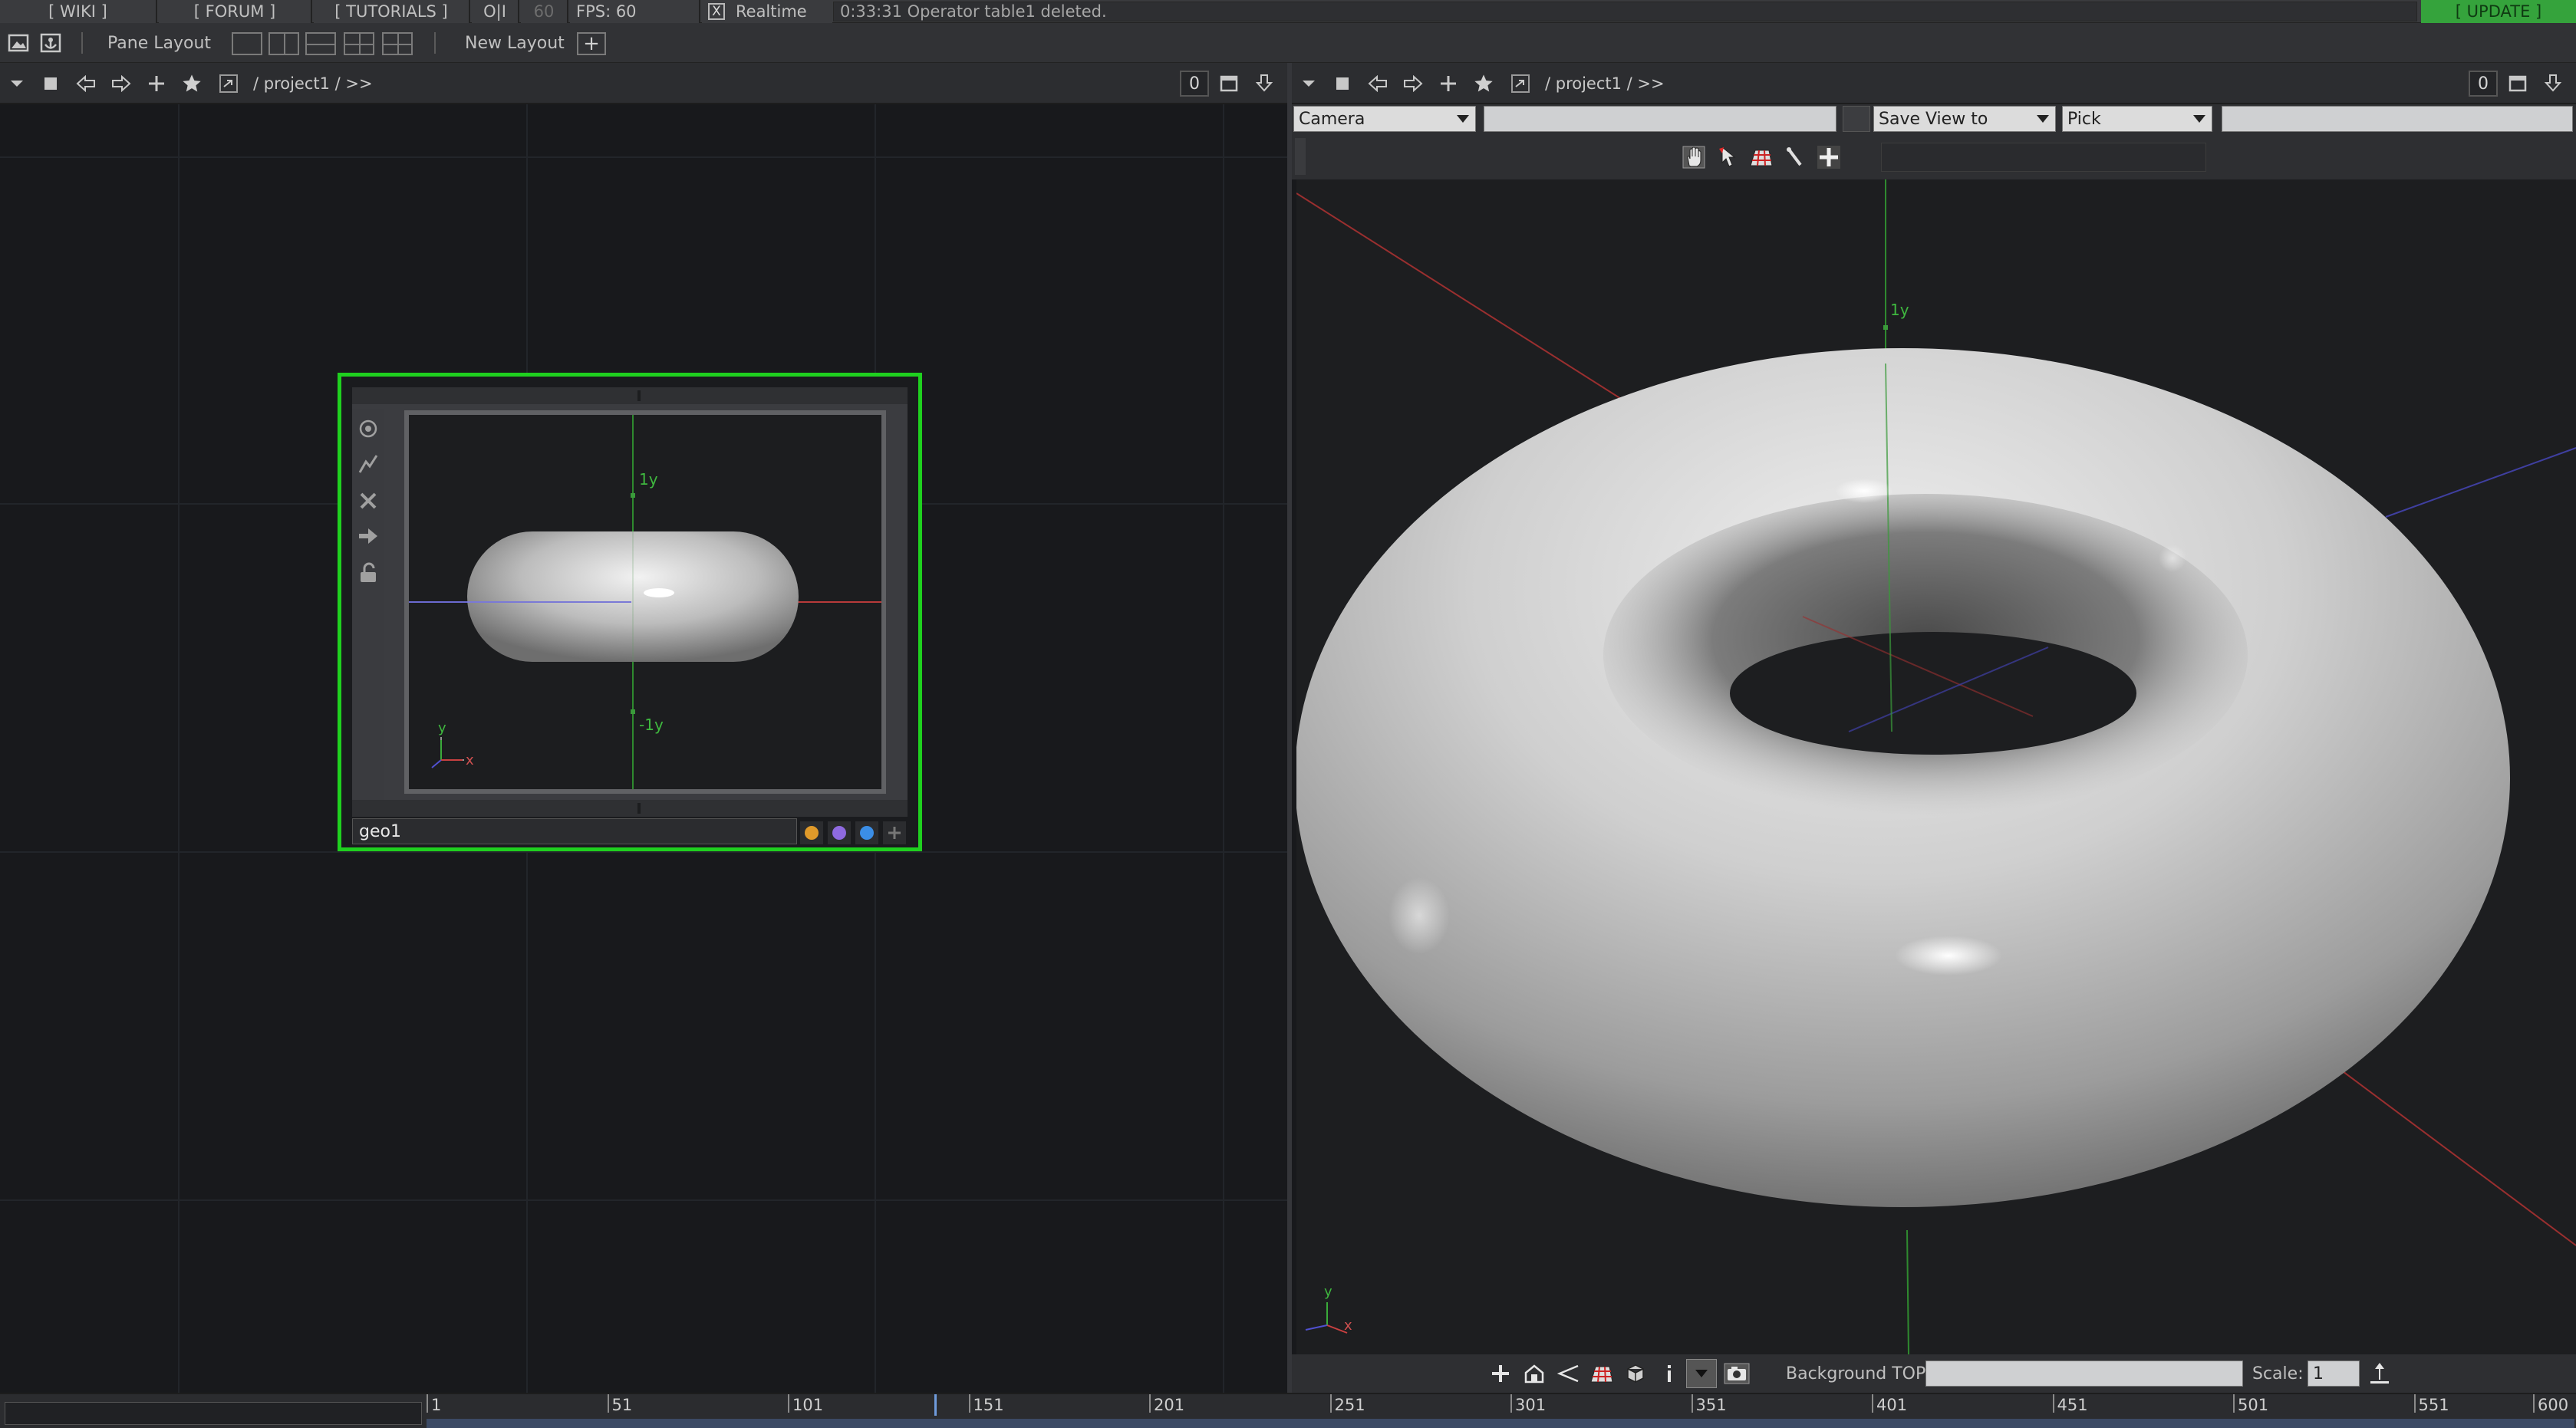 The image size is (2576, 1428). Describe the element at coordinates (811, 832) in the screenshot. I see `node-flag-orange` at that location.